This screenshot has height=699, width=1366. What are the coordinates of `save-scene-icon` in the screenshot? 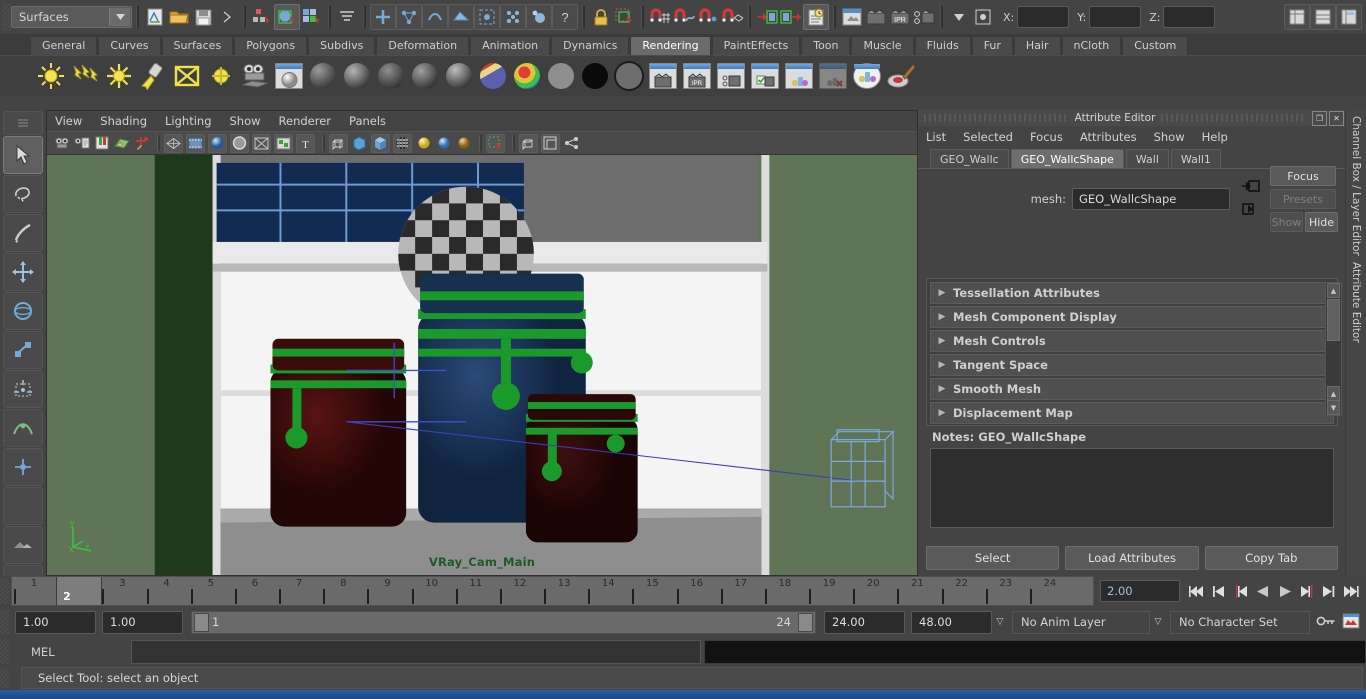 It's located at (203, 17).